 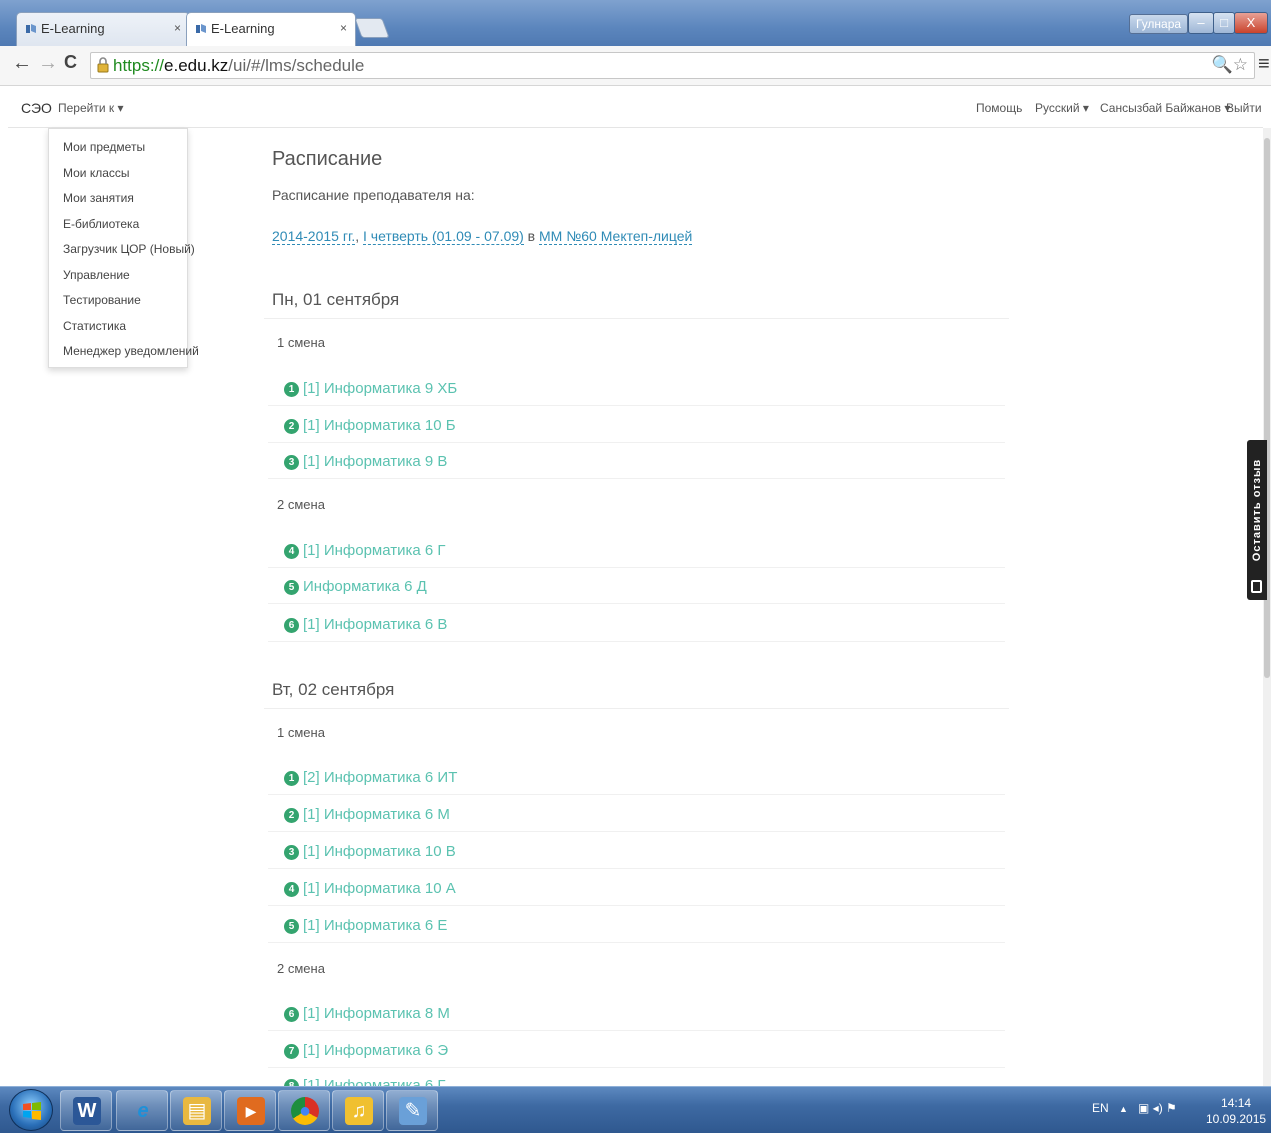 I want to click on feedback-tab: Оставить отзыв, so click(x=1257, y=520).